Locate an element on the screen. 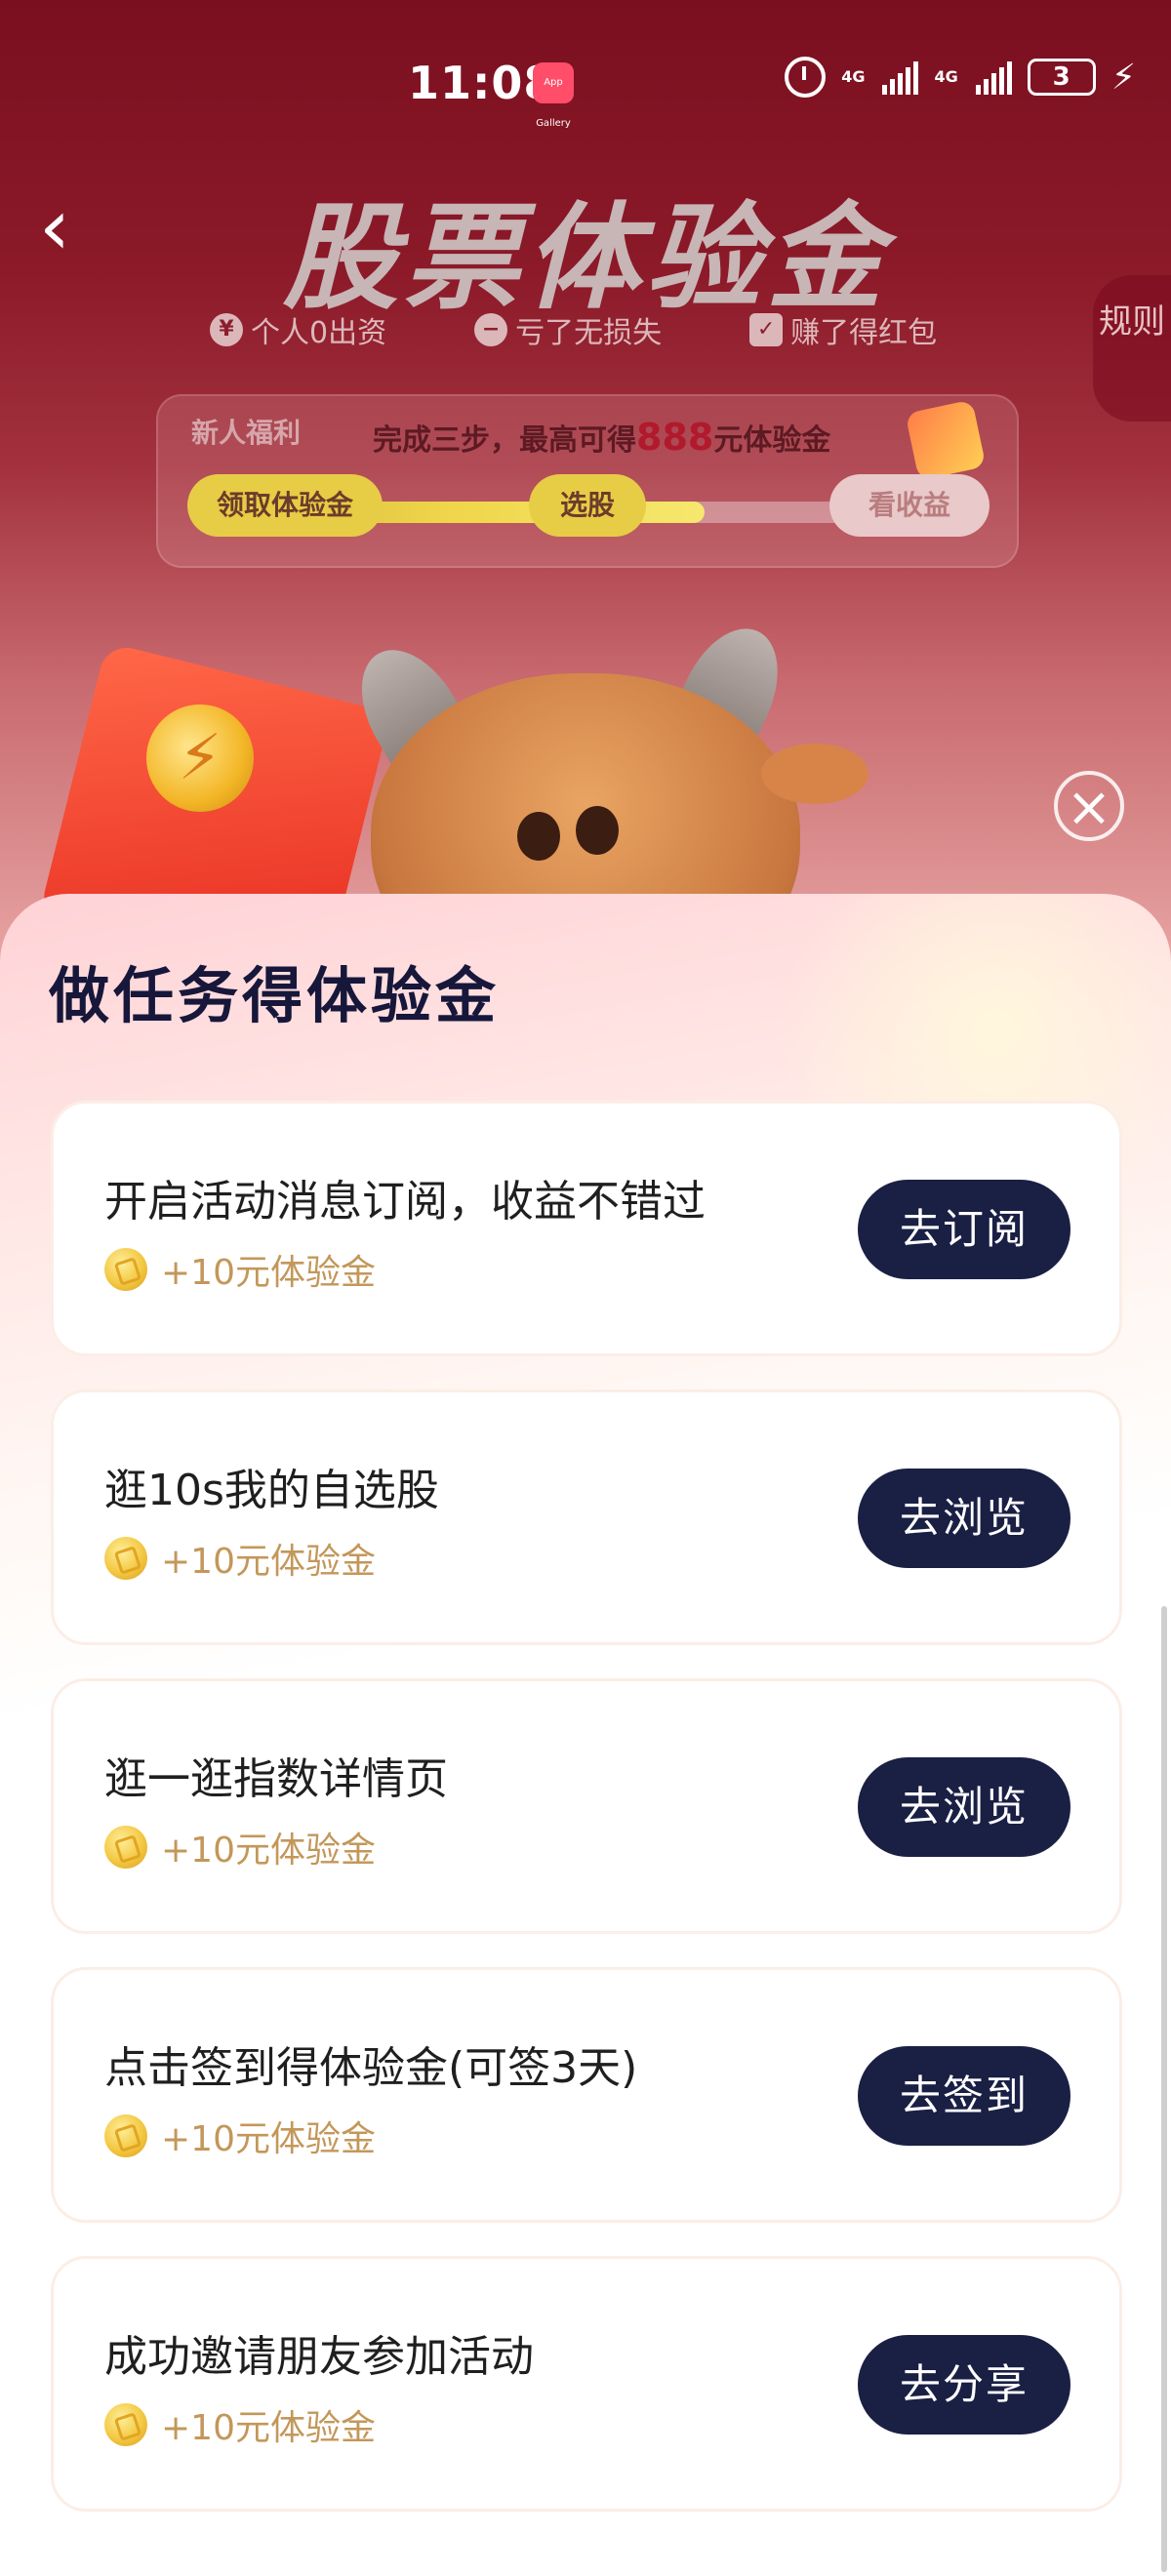  app-gallery-icon: App Gallery is located at coordinates (553, 95).